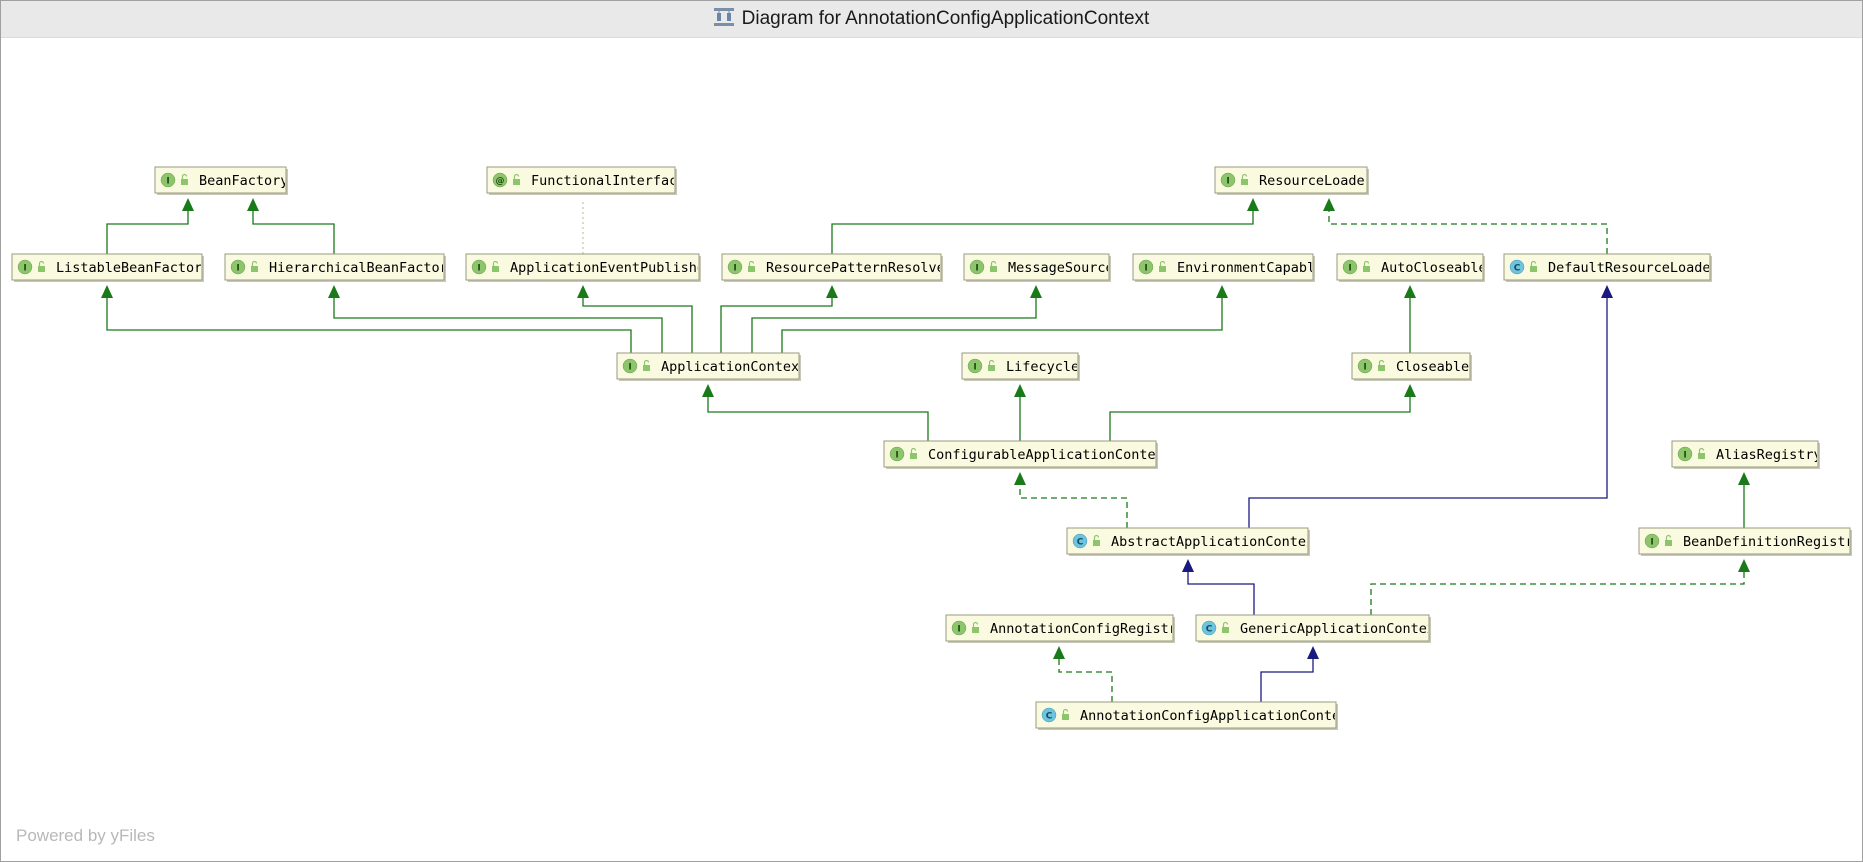  I want to click on edge-default-resource-loader-to-resource-loader, so click(1465, 226).